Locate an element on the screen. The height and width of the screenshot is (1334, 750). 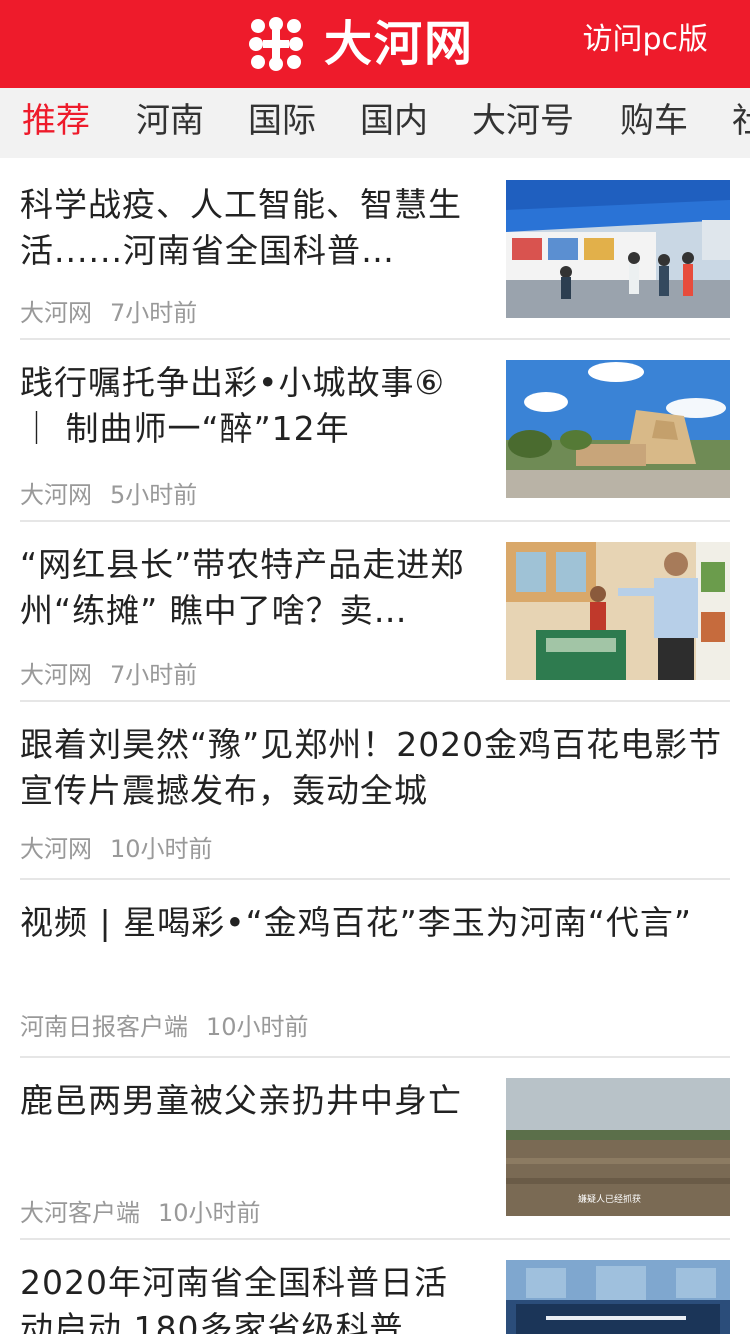
news-source: 大河客户端 is located at coordinates (80, 1213).